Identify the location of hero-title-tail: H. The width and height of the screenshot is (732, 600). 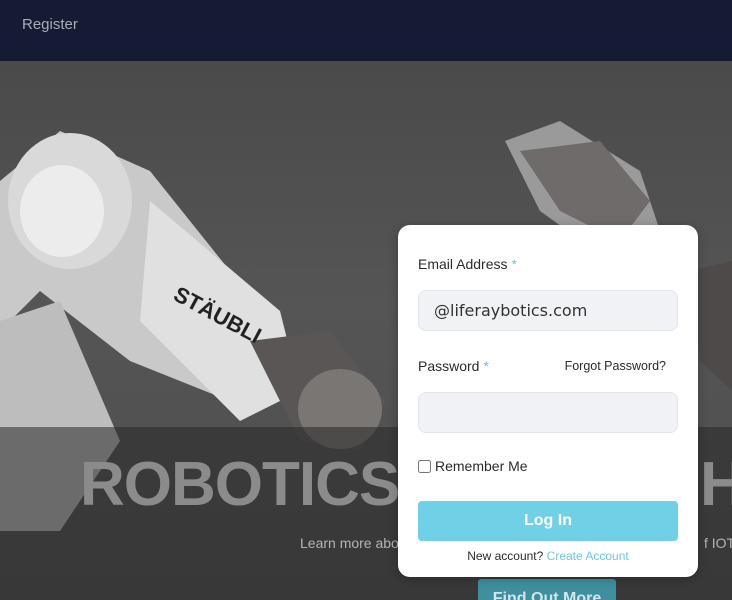
(716, 484).